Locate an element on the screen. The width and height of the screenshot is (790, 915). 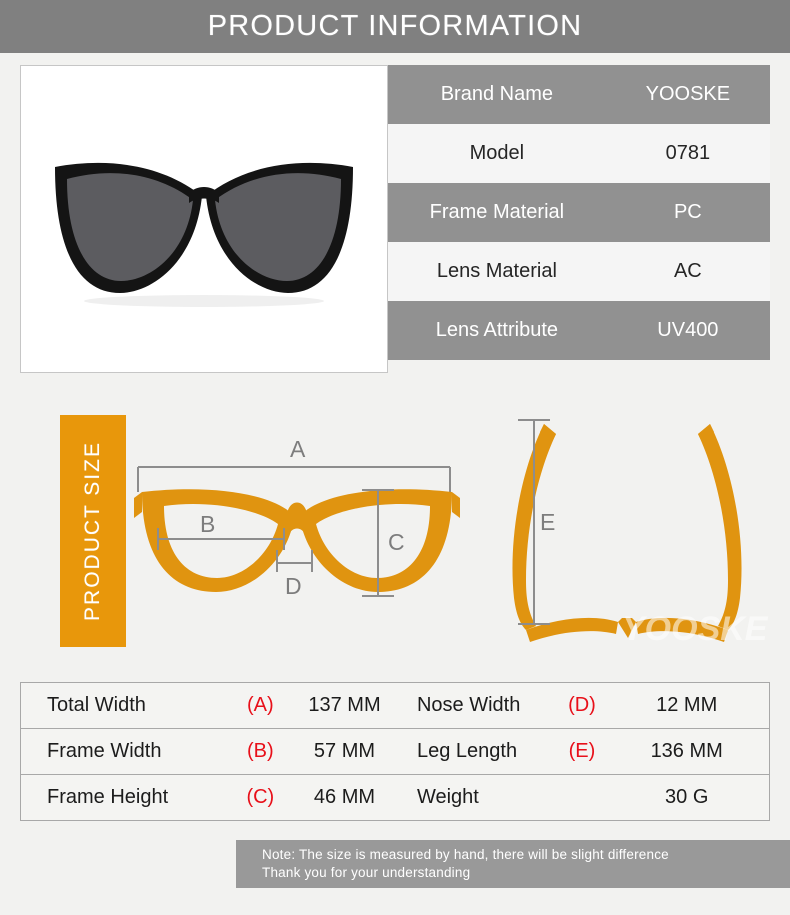
dimension-key: (E) is located at coordinates (582, 751).